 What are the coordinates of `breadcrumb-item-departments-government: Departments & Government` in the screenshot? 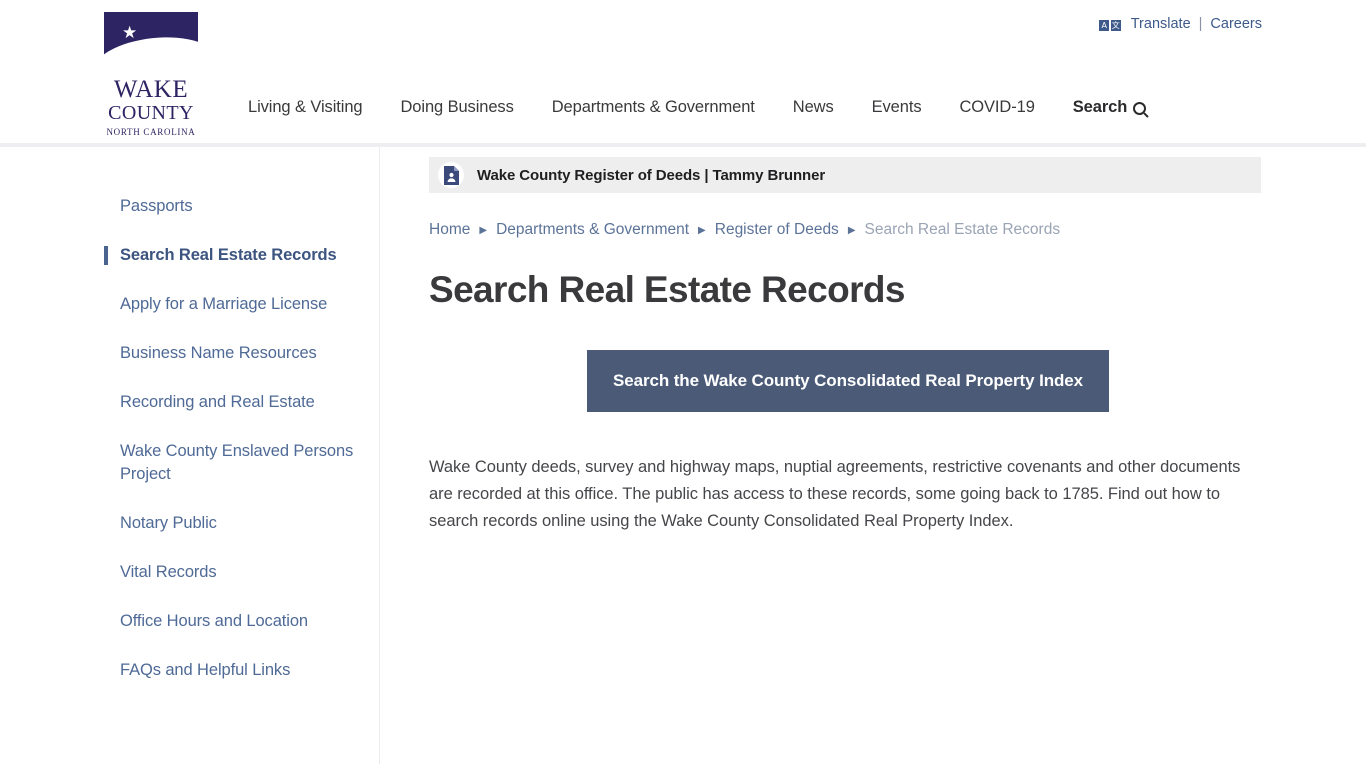 It's located at (592, 230).